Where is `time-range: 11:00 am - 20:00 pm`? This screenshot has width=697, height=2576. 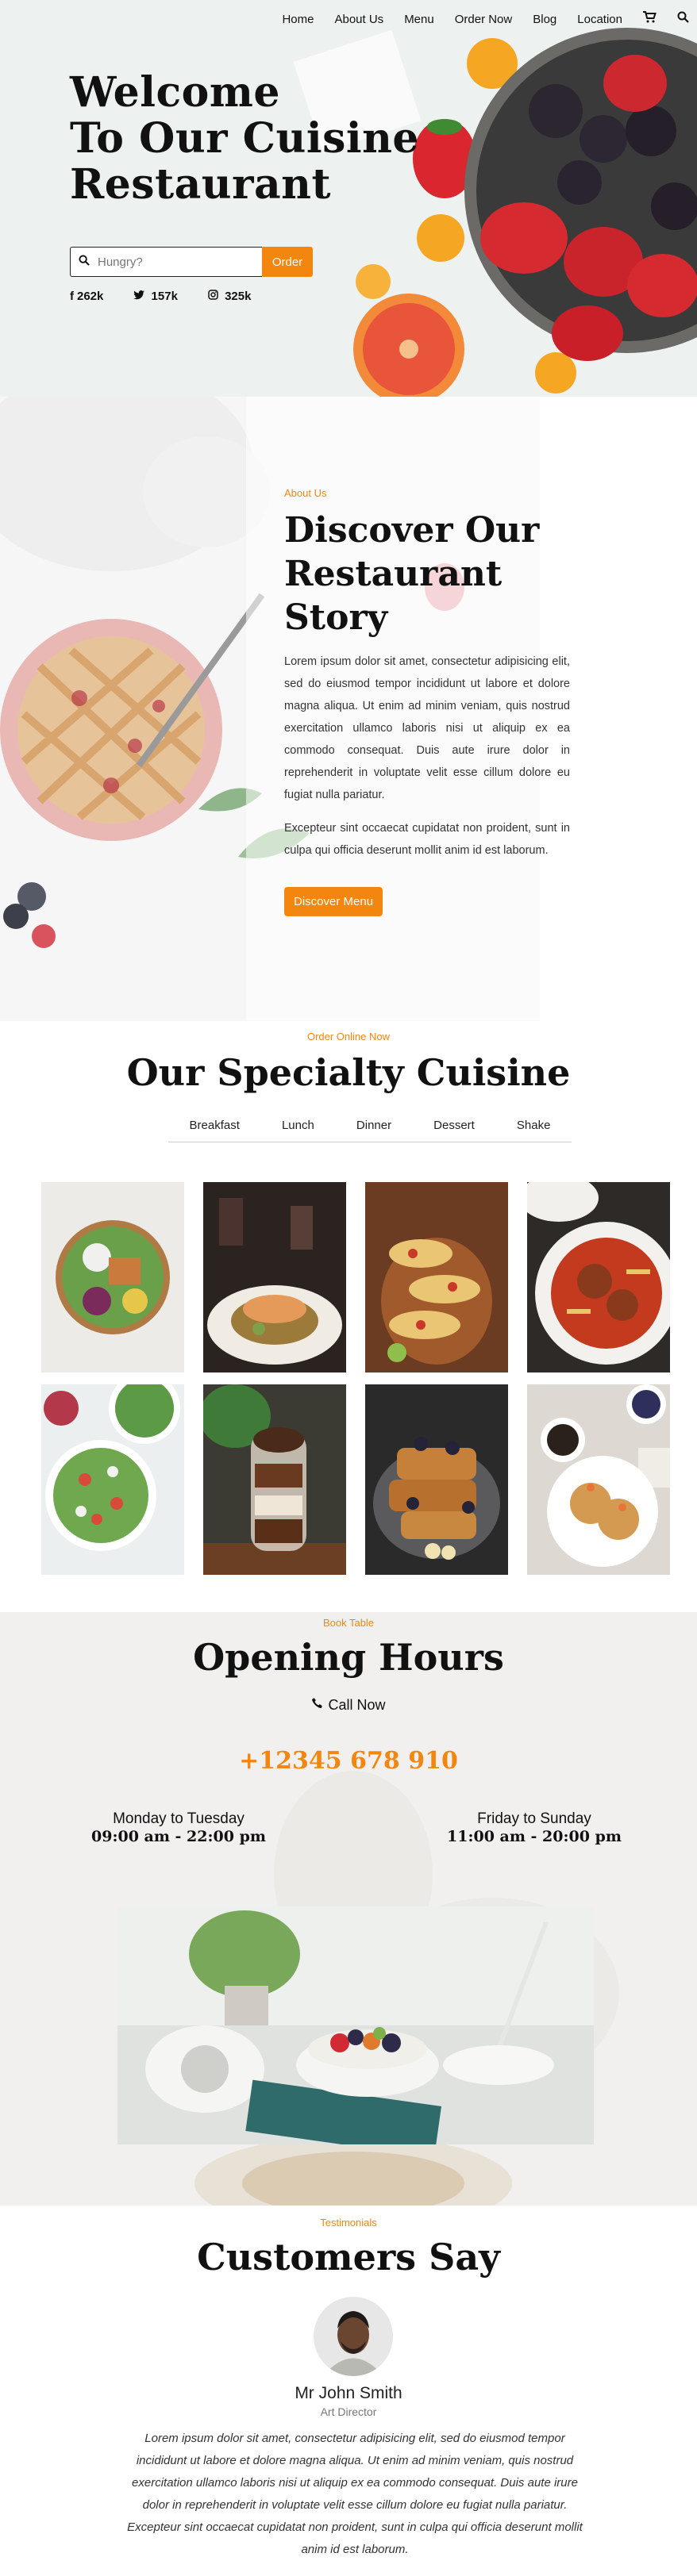 time-range: 11:00 am - 20:00 pm is located at coordinates (535, 1837).